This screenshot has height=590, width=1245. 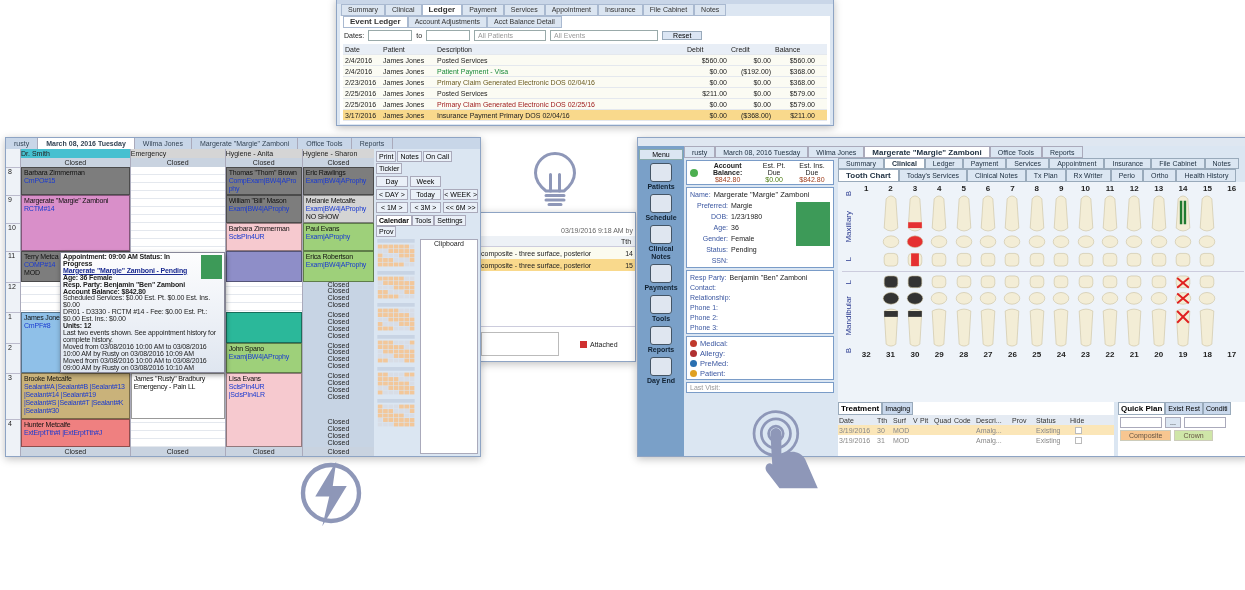 What do you see at coordinates (1110, 354) in the screenshot?
I see `tooth-number: 22` at bounding box center [1110, 354].